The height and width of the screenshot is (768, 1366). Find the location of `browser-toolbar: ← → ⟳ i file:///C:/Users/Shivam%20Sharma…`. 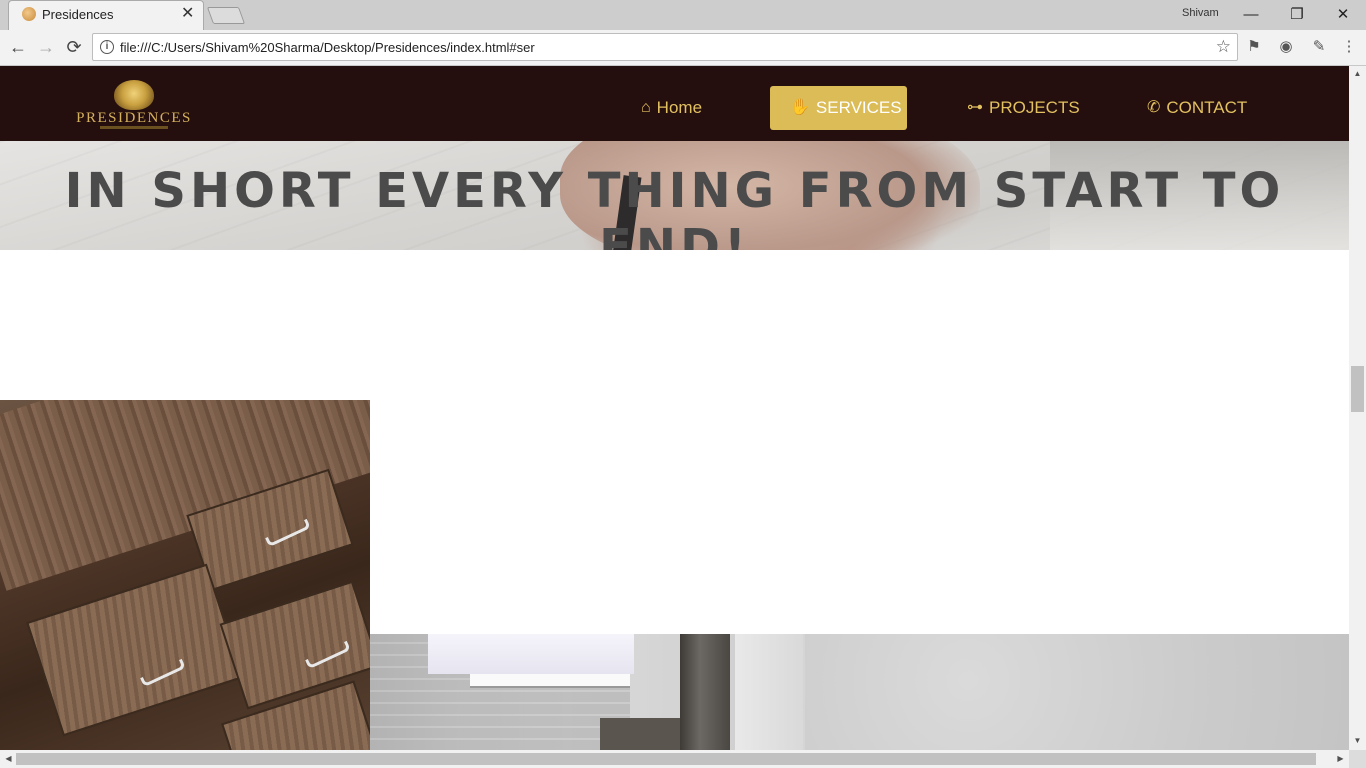

browser-toolbar: ← → ⟳ i file:///C:/Users/Shivam%20Sharma… is located at coordinates (683, 48).